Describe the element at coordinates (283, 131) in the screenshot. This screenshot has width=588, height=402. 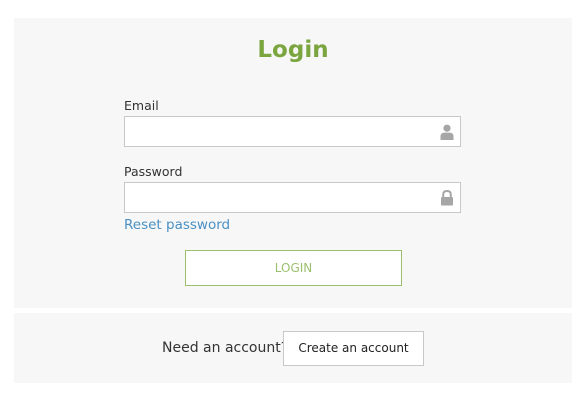
I see `email-field` at that location.